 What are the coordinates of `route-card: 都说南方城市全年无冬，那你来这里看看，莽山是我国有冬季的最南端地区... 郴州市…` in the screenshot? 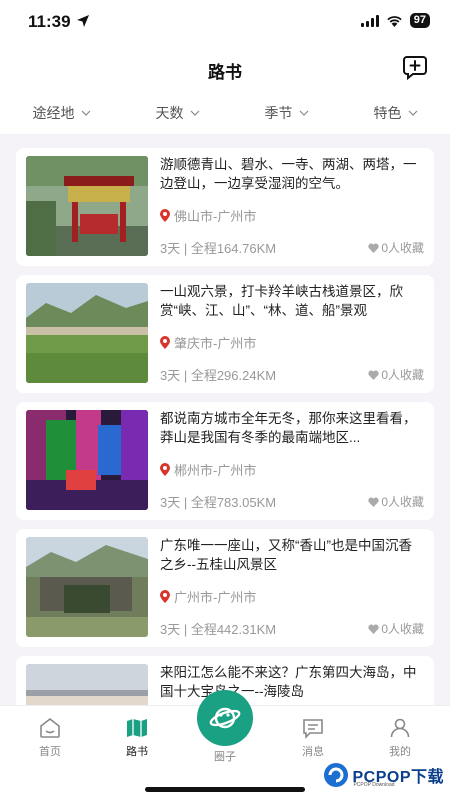 It's located at (225, 461).